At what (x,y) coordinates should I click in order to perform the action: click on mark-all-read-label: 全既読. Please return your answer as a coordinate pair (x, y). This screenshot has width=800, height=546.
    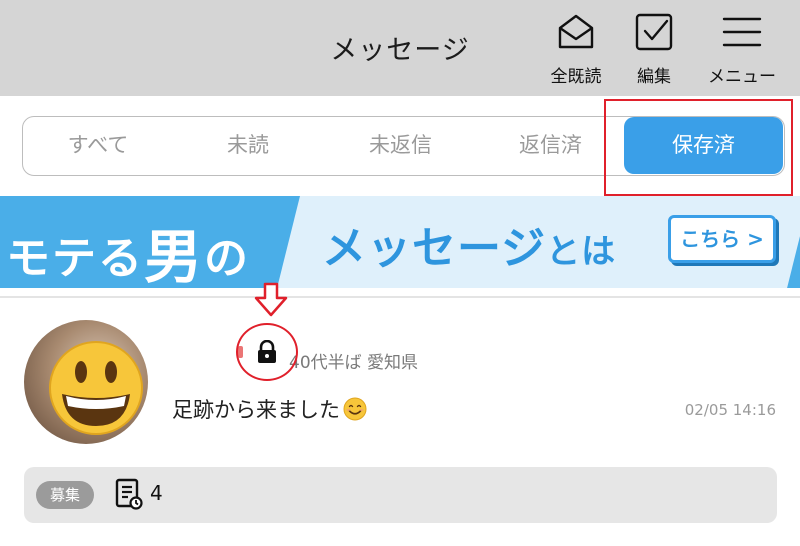
    Looking at the image, I should click on (576, 77).